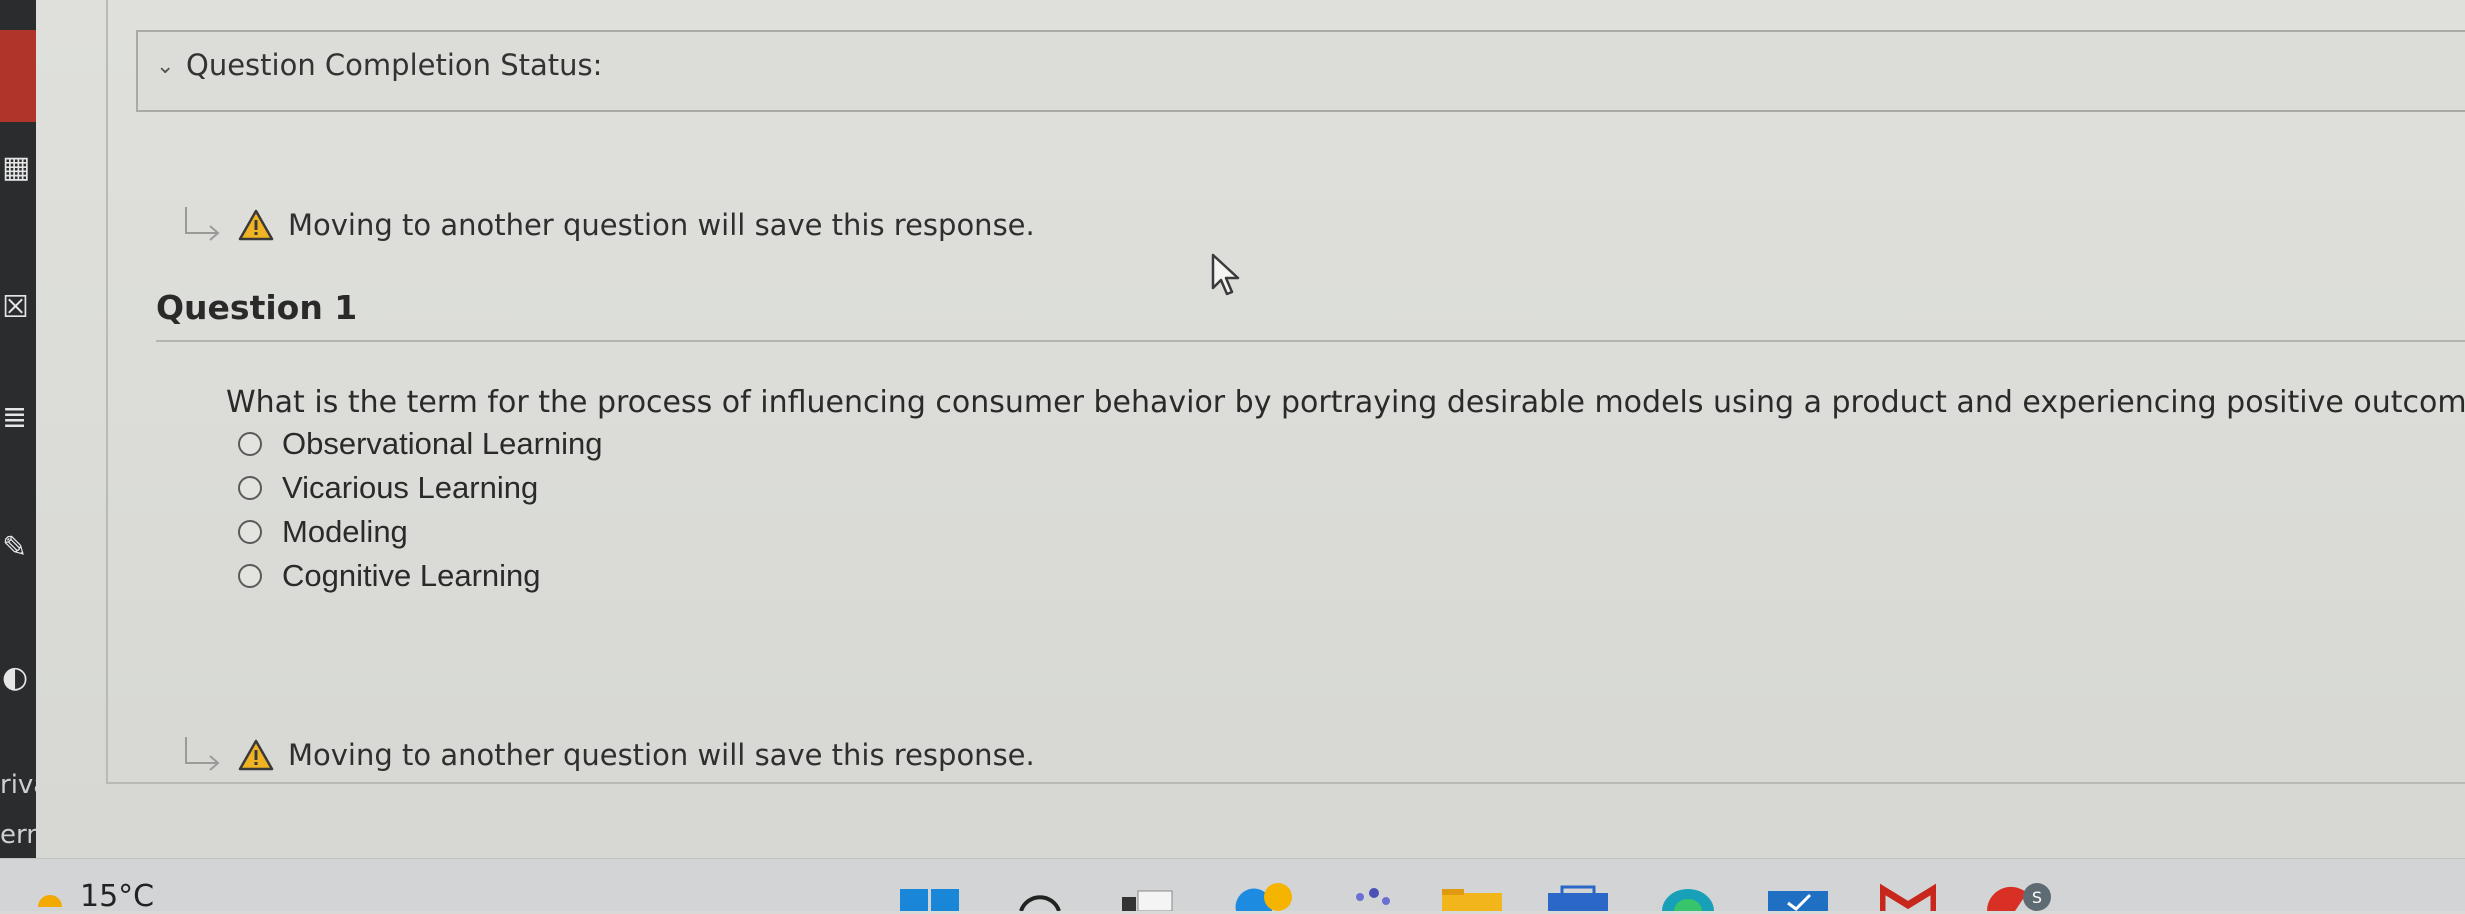 Image resolution: width=2465 pixels, height=914 pixels. I want to click on option-label: Observational Learning, so click(442, 444).